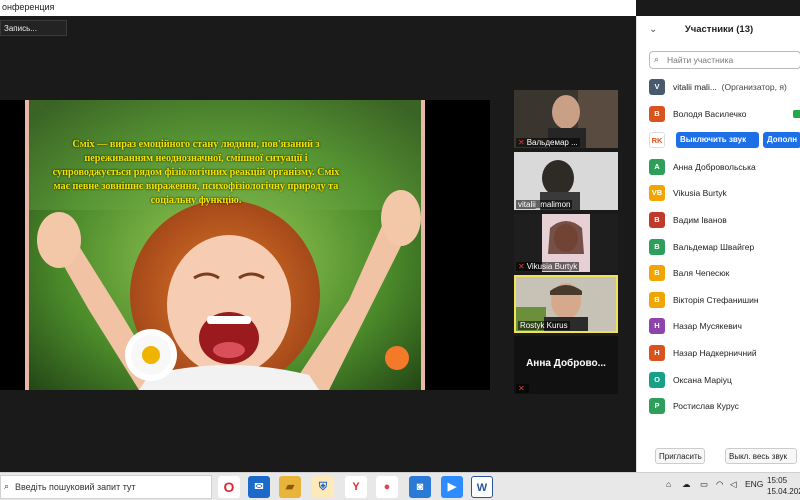  Describe the element at coordinates (719, 484) in the screenshot. I see `wifi-icon: ◠` at that location.